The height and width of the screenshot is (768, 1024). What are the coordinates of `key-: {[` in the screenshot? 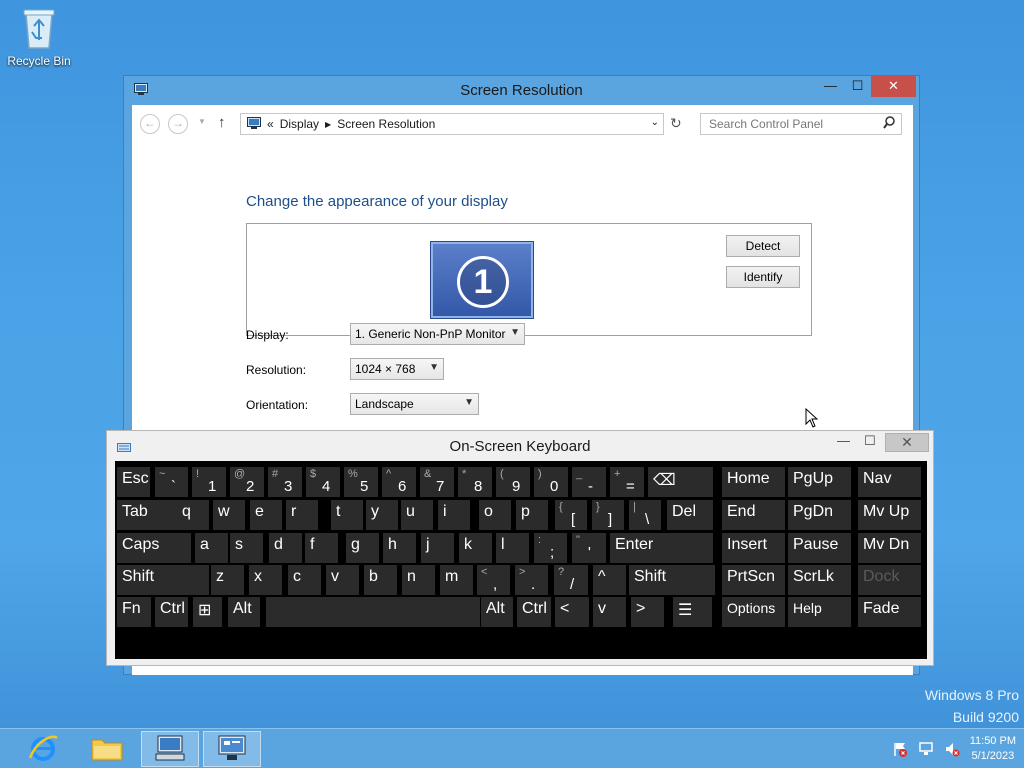 It's located at (571, 515).